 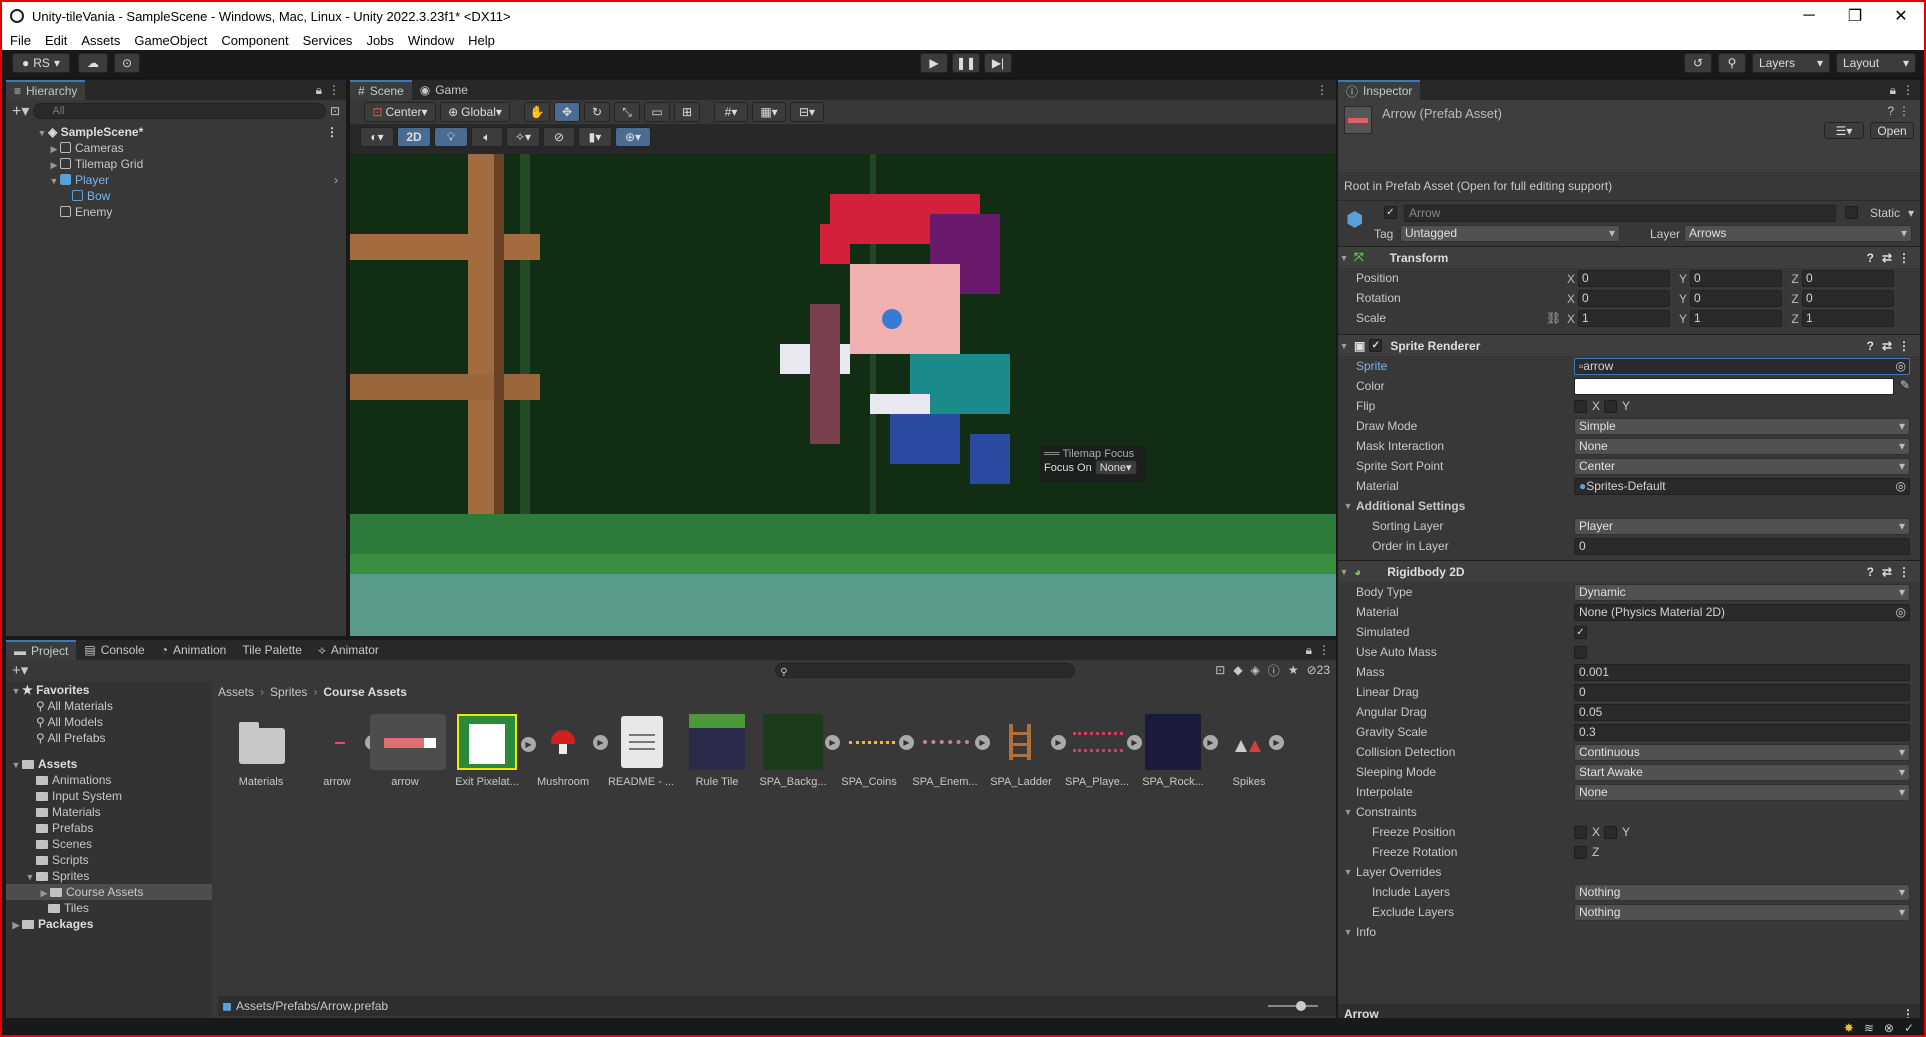 I want to click on progress-icon: ≋, so click(x=1869, y=1028).